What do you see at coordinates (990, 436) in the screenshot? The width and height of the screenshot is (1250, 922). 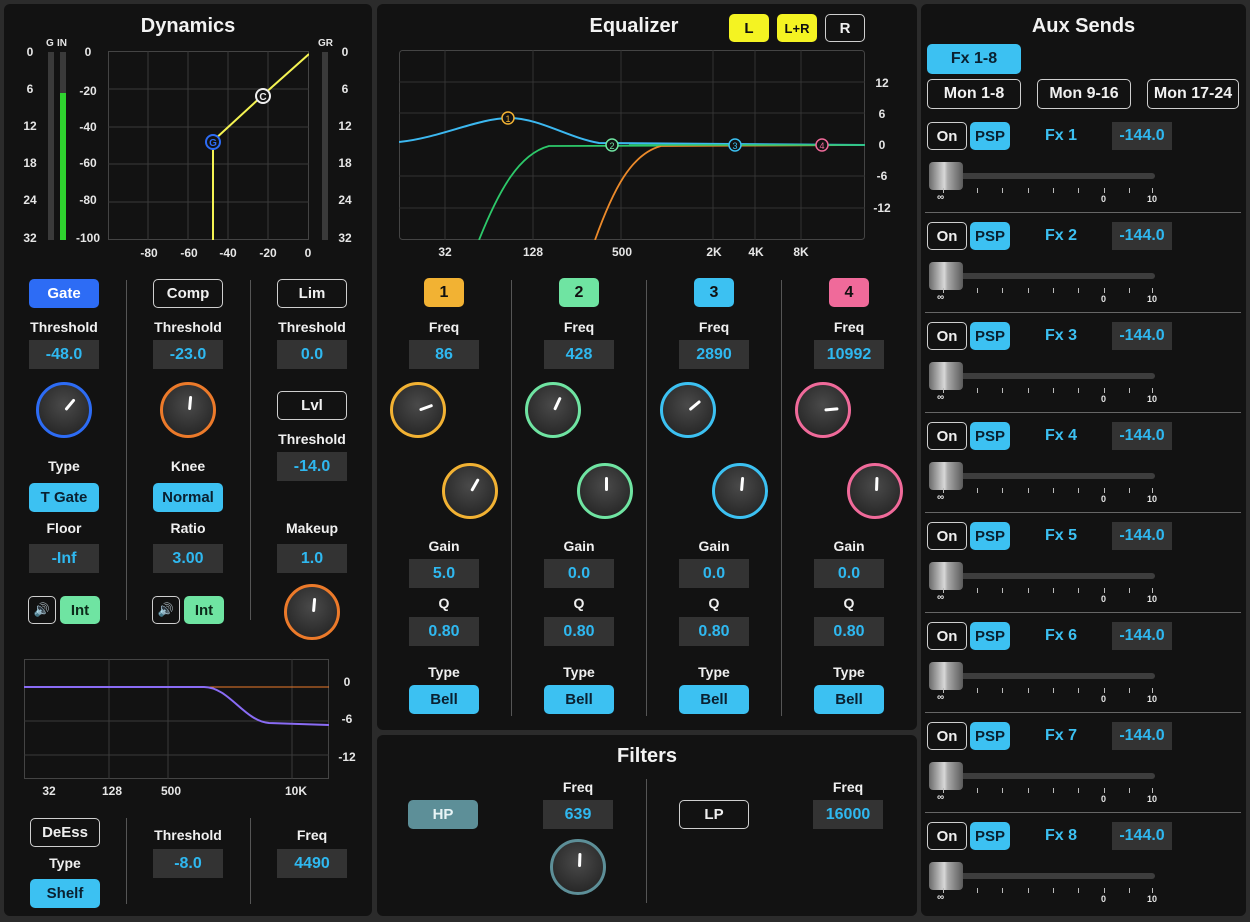 I see `aux-send-4-psp-button: PSP` at bounding box center [990, 436].